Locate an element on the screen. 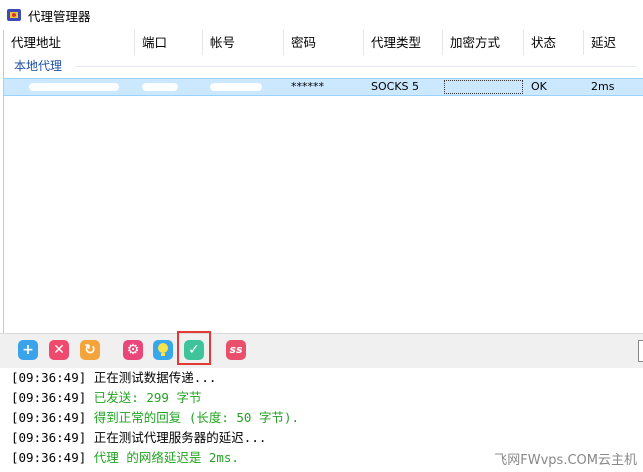 This screenshot has height=472, width=643. cell-encryption is located at coordinates (483, 87).